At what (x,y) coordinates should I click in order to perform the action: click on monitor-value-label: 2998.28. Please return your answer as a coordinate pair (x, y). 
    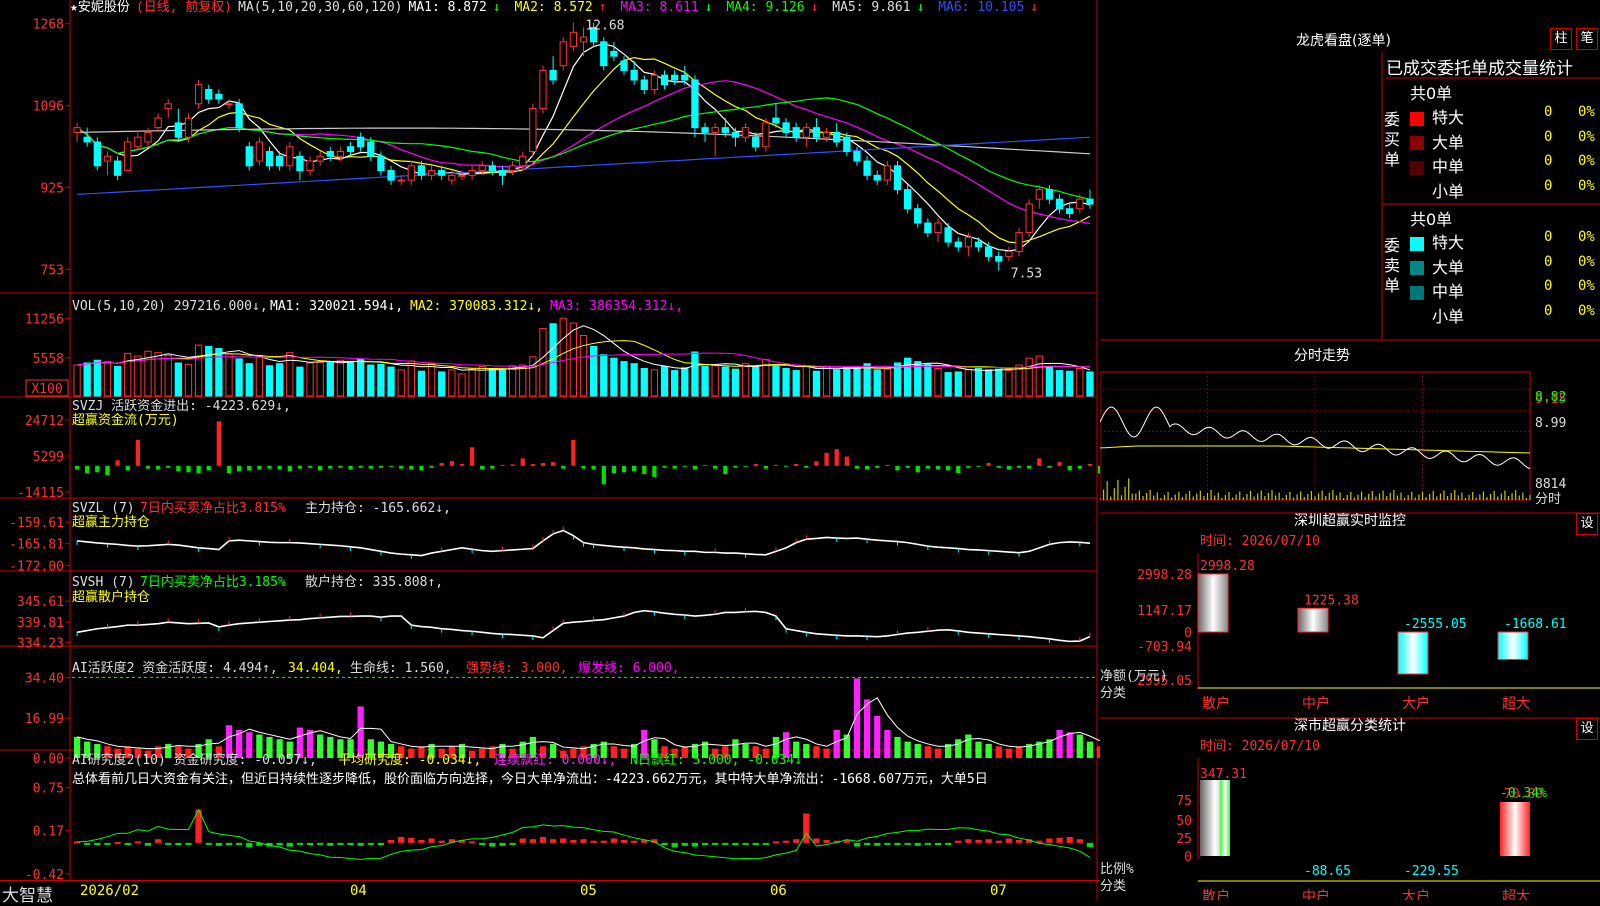
    Looking at the image, I should click on (1227, 566).